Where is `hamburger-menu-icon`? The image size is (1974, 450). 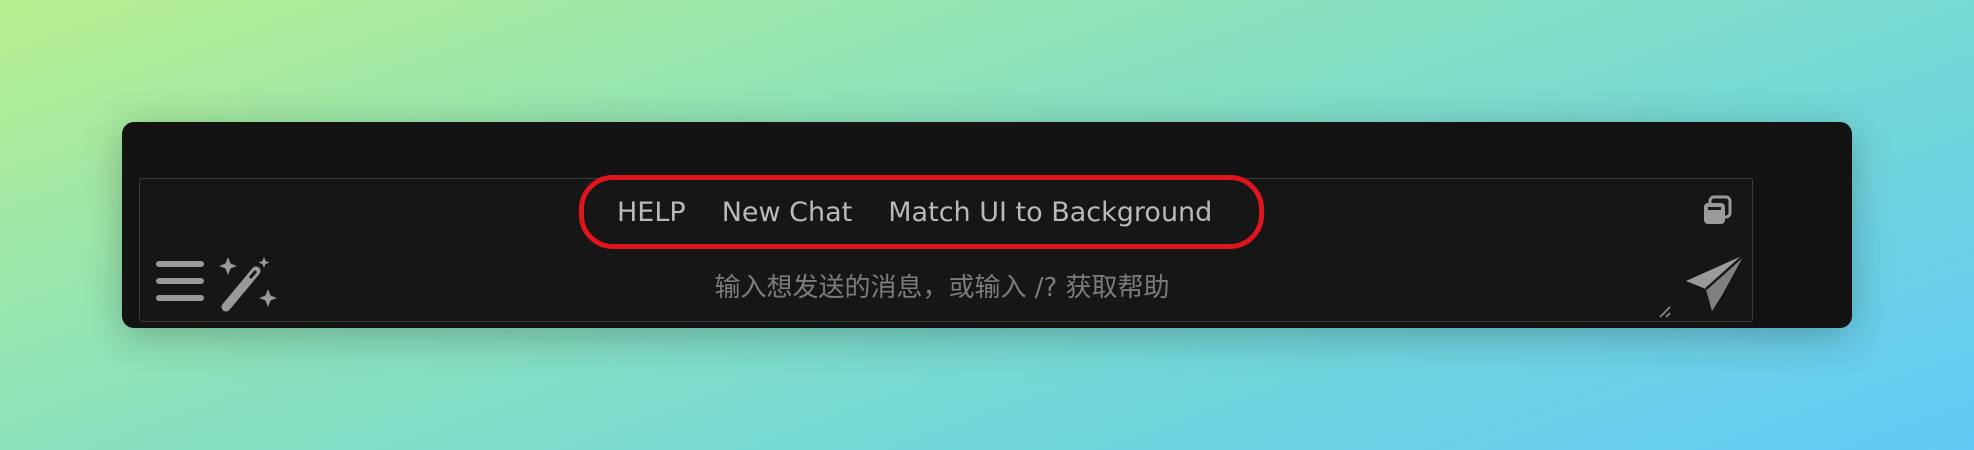
hamburger-menu-icon is located at coordinates (180, 281).